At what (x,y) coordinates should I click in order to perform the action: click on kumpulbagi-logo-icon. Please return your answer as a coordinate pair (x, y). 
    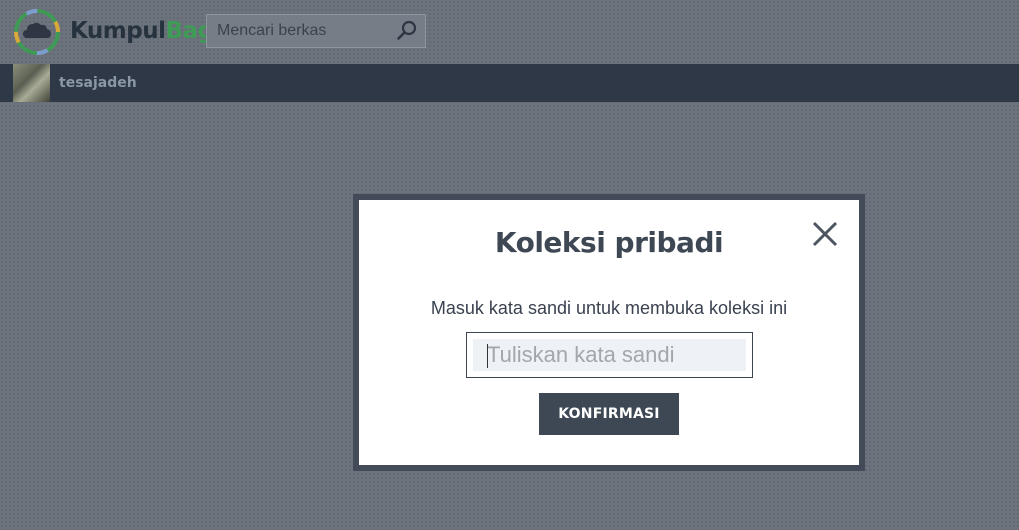
    Looking at the image, I should click on (37, 32).